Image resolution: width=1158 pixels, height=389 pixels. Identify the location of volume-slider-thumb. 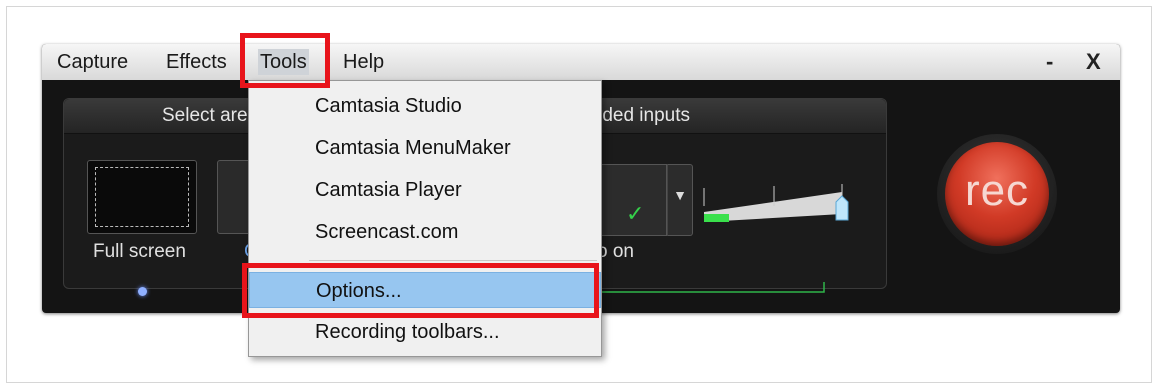
(842, 208).